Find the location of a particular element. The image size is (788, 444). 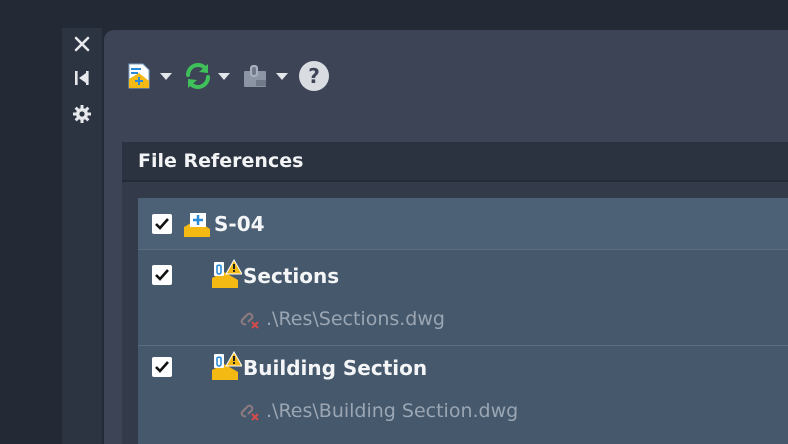

refresh-icon is located at coordinates (198, 76).